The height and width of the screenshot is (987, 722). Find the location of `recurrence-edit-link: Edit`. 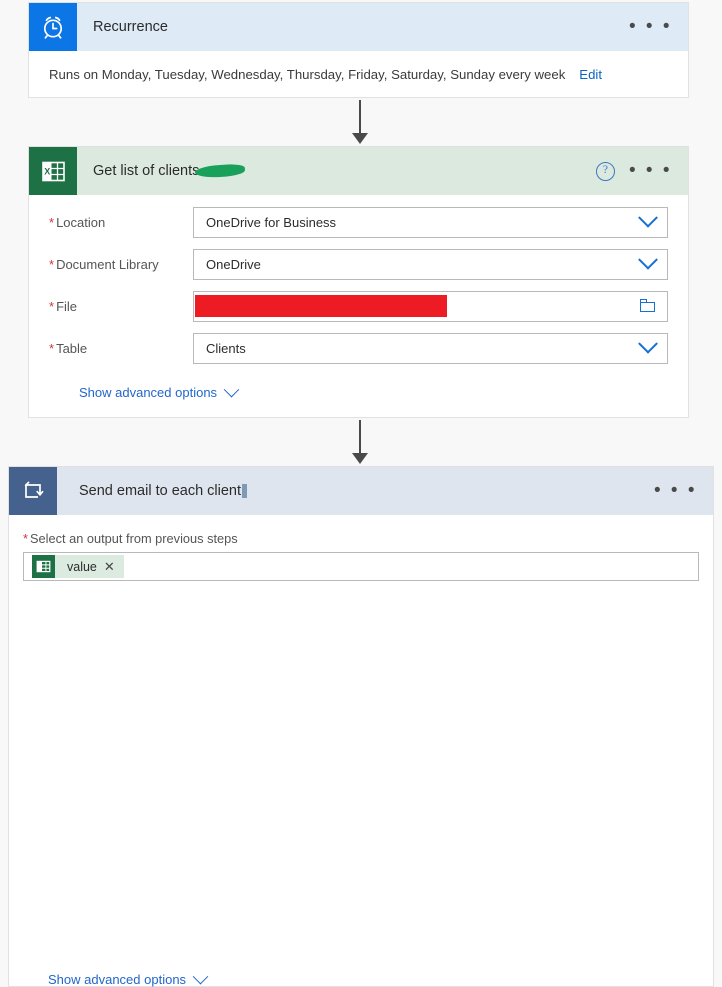

recurrence-edit-link: Edit is located at coordinates (590, 74).